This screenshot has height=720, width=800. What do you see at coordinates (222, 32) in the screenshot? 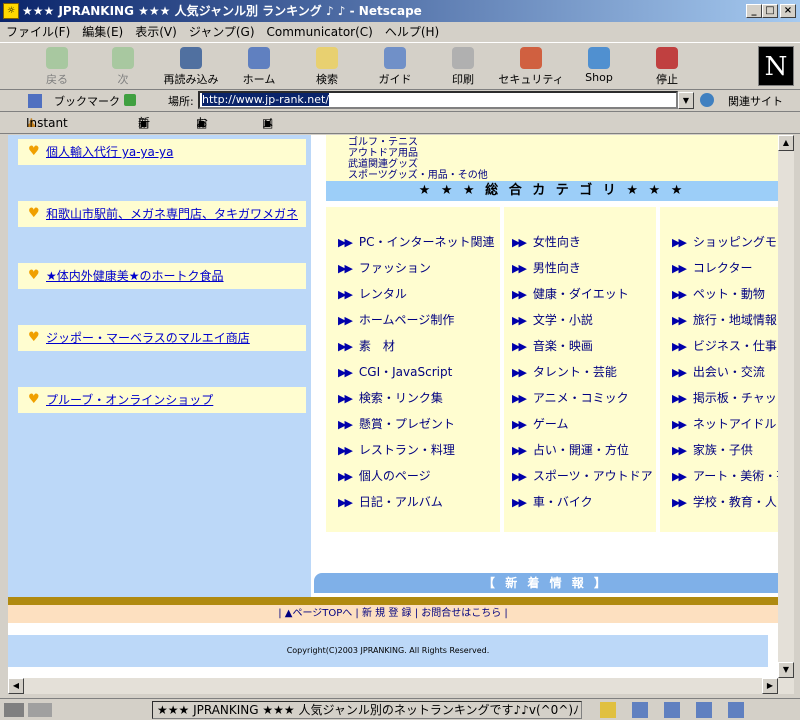
I see `menu-go: ジャンプ(G)` at bounding box center [222, 32].